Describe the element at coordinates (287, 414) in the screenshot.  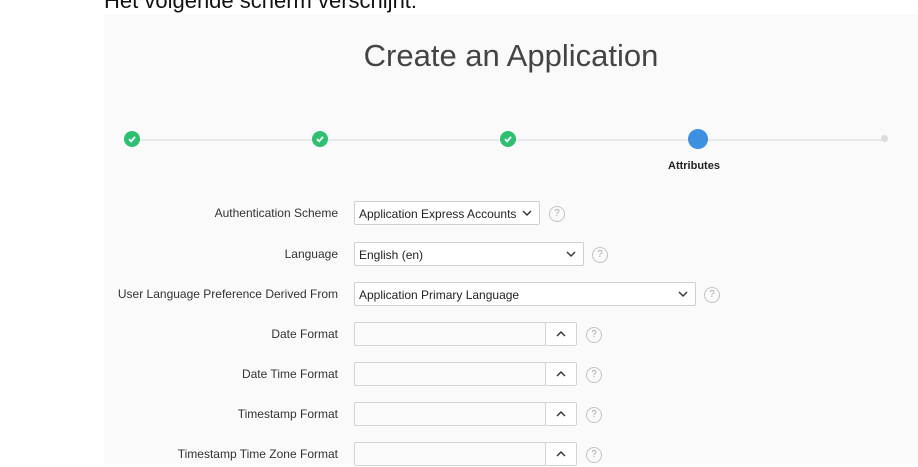
I see `timestamp-format-label: Timestamp Format` at that location.